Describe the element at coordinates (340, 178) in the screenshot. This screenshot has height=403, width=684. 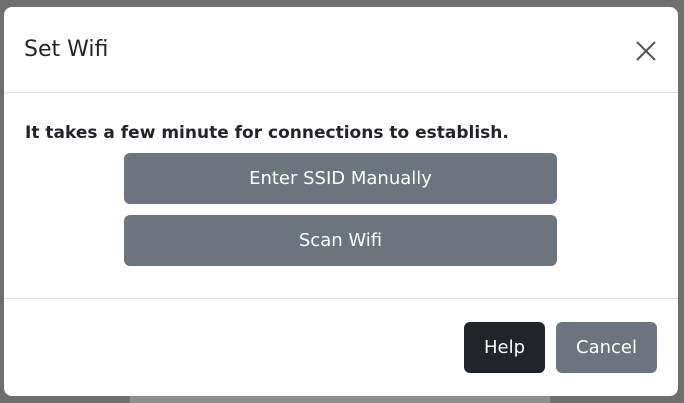
I see `enter-ssid-button: Enter SSID Manually` at that location.